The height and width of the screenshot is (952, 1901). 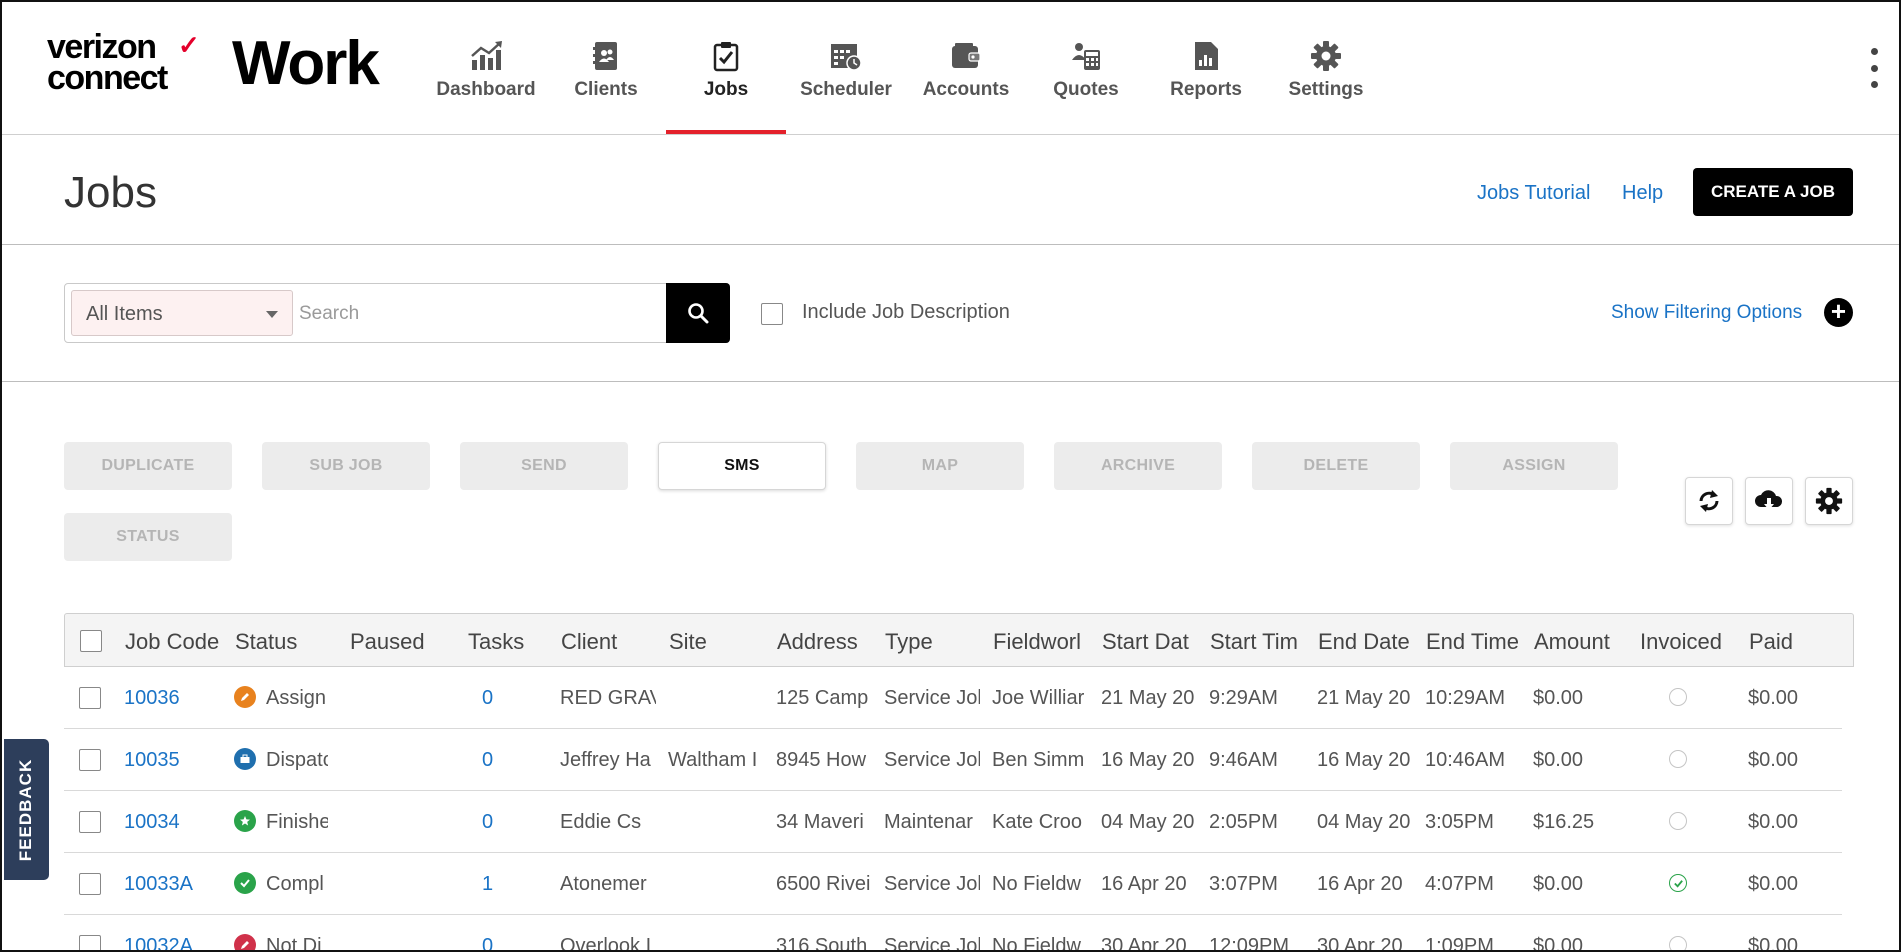 I want to click on nav-dashboard: Dashboard, so click(x=486, y=68).